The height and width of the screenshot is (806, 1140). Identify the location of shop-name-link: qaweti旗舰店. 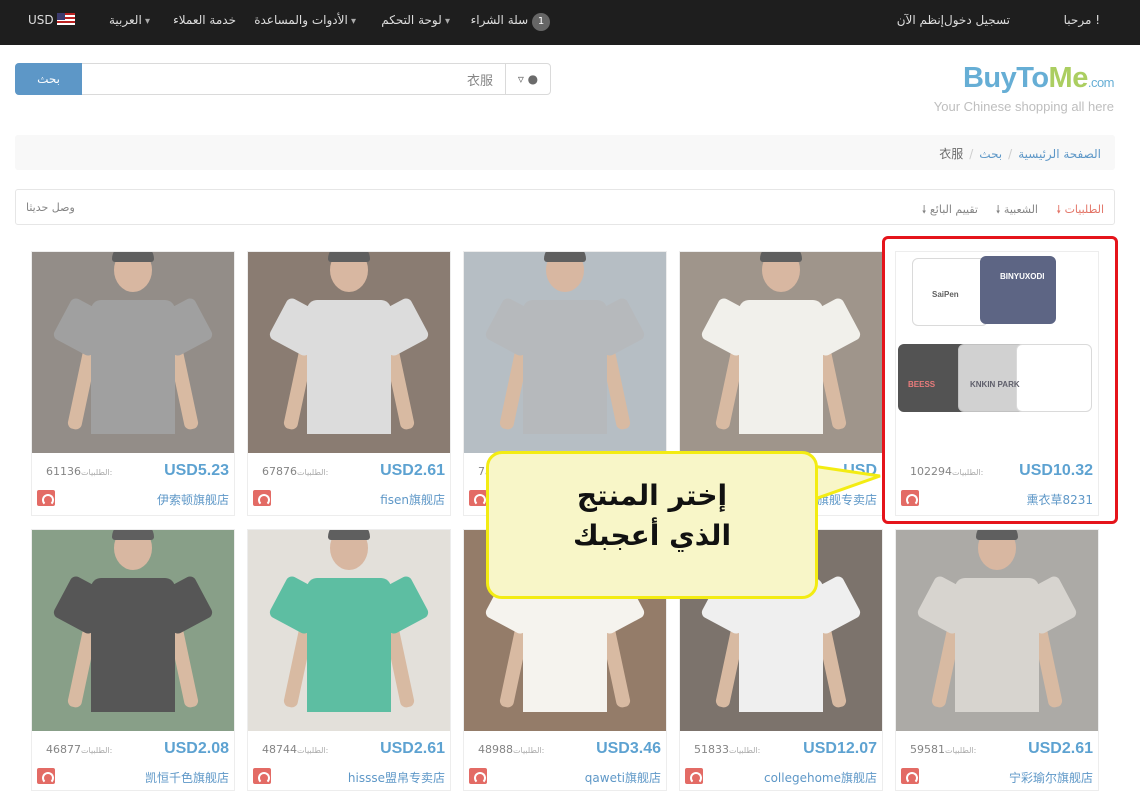
(623, 777).